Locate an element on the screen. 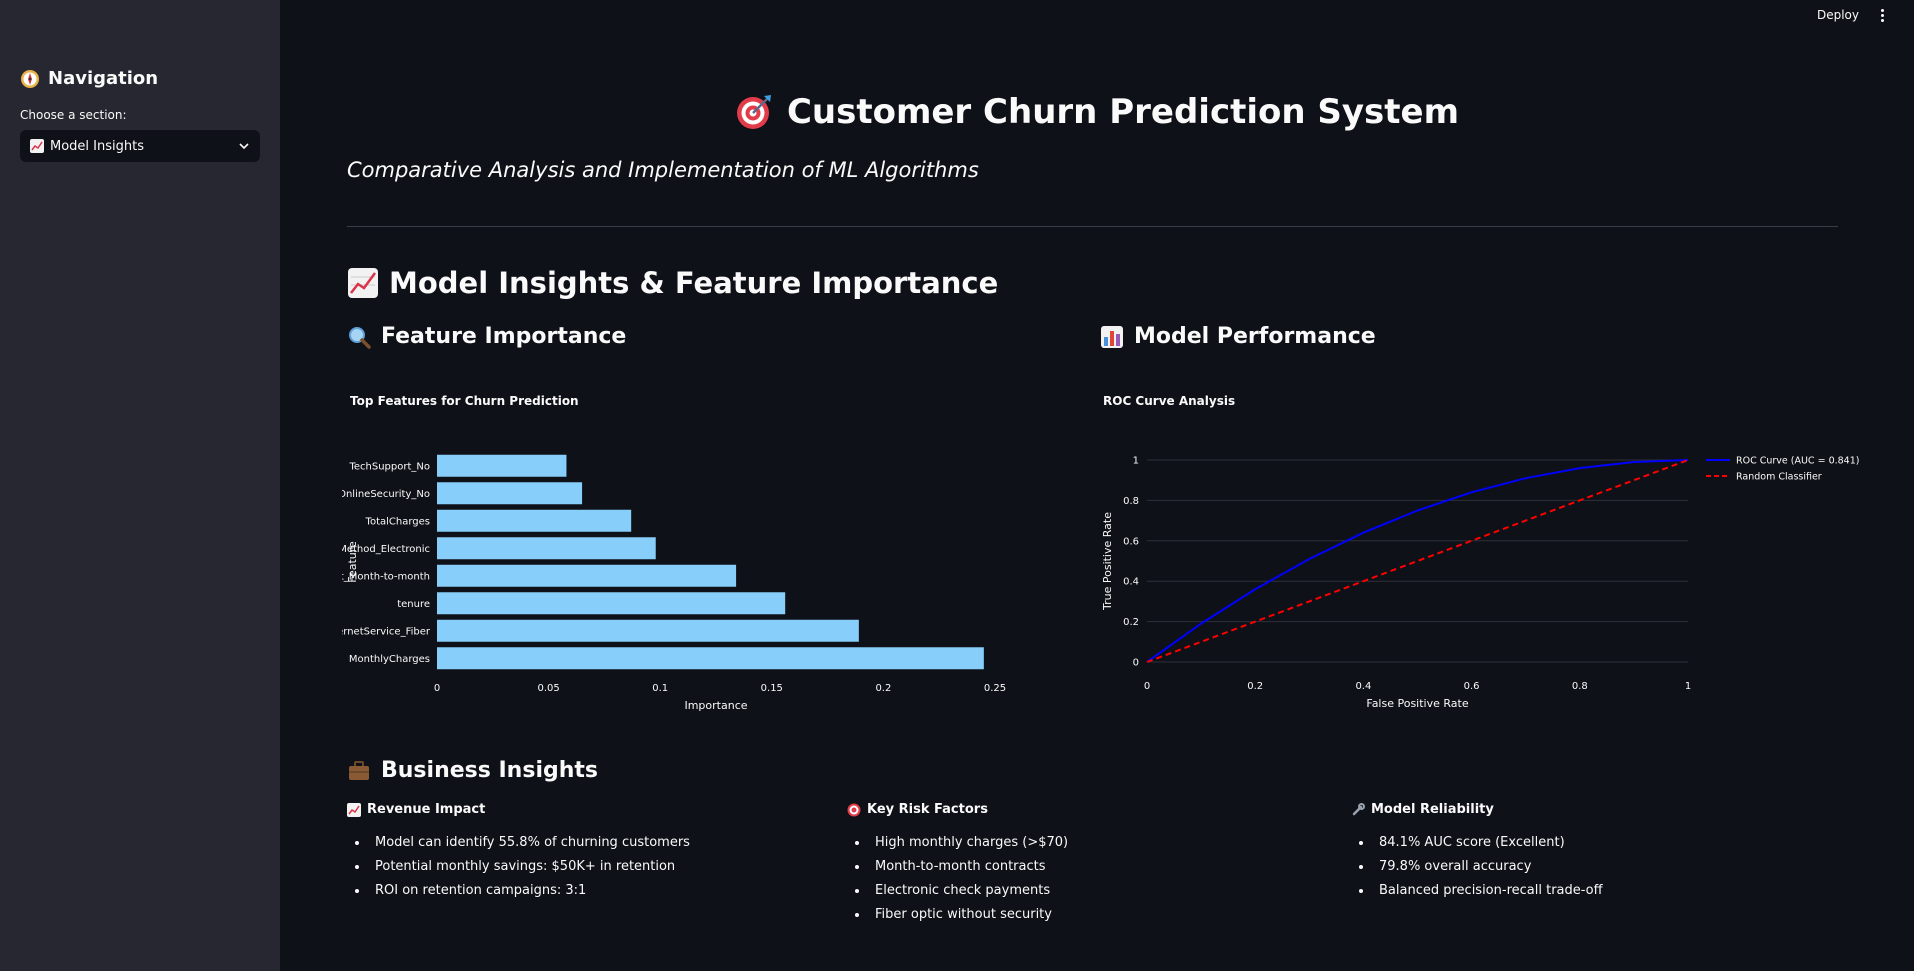 The width and height of the screenshot is (1914, 971). feature-importance-heading-text: Feature Importance is located at coordinates (504, 336).